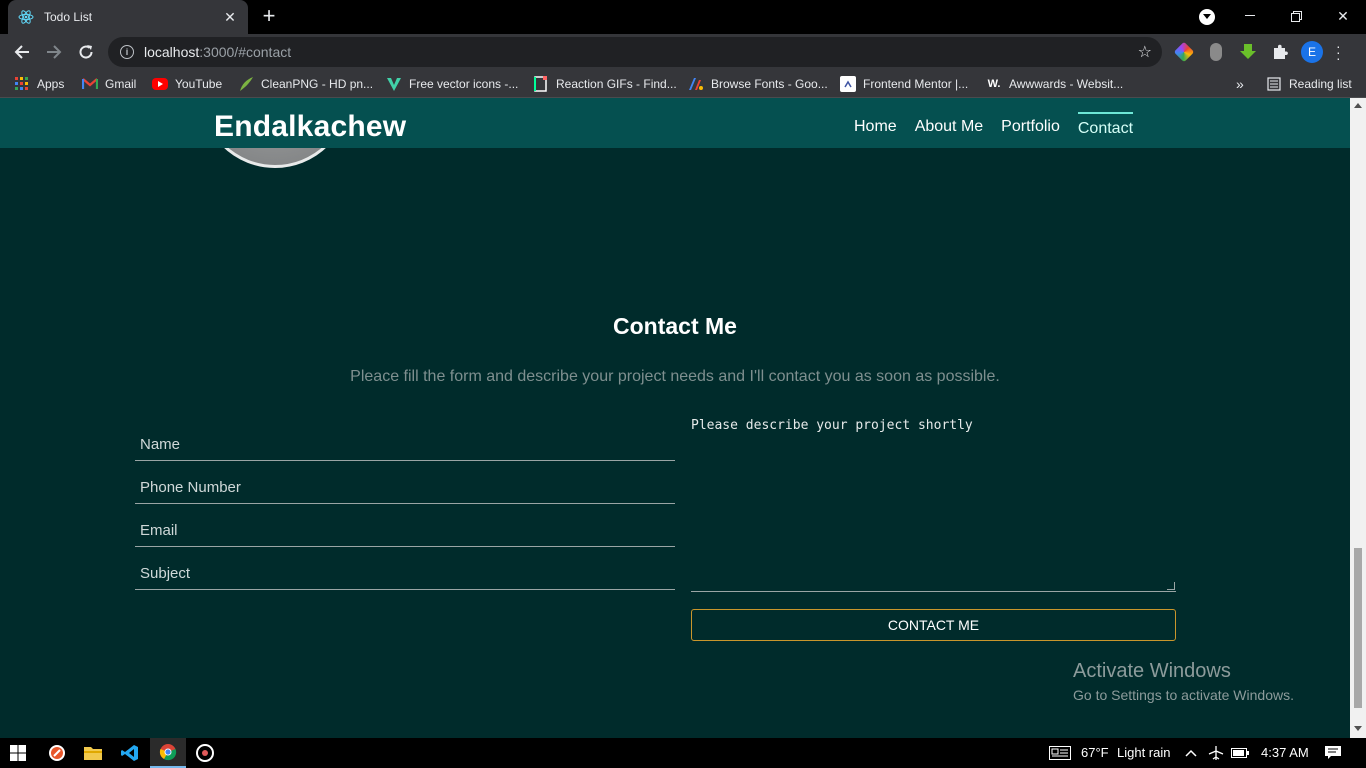 Image resolution: width=1366 pixels, height=768 pixels. Describe the element at coordinates (22, 52) in the screenshot. I see `back-icon` at that location.